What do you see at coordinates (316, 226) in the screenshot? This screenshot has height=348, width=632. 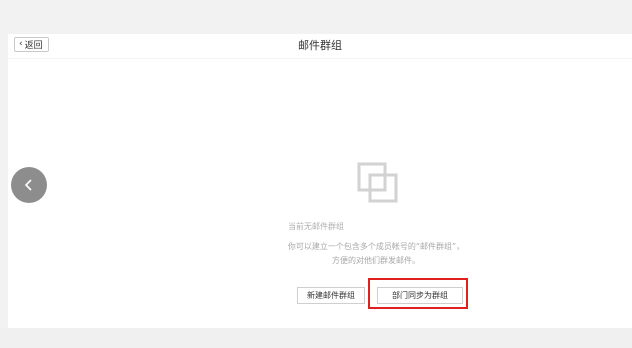 I see `empty-state-title: 当前无邮件群组` at bounding box center [316, 226].